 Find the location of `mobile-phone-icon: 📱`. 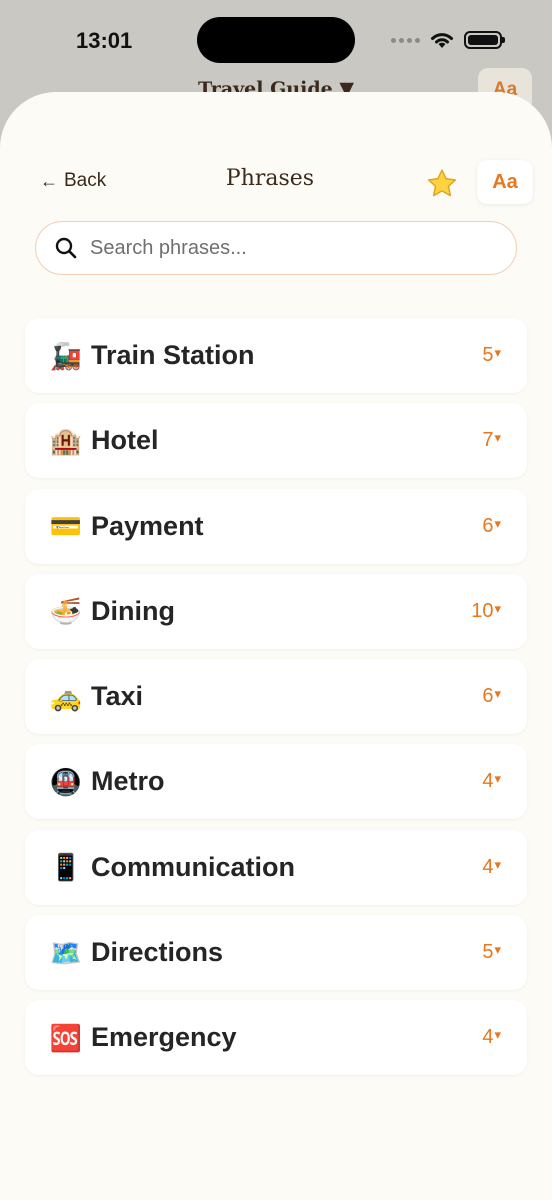

mobile-phone-icon: 📱 is located at coordinates (66, 867).